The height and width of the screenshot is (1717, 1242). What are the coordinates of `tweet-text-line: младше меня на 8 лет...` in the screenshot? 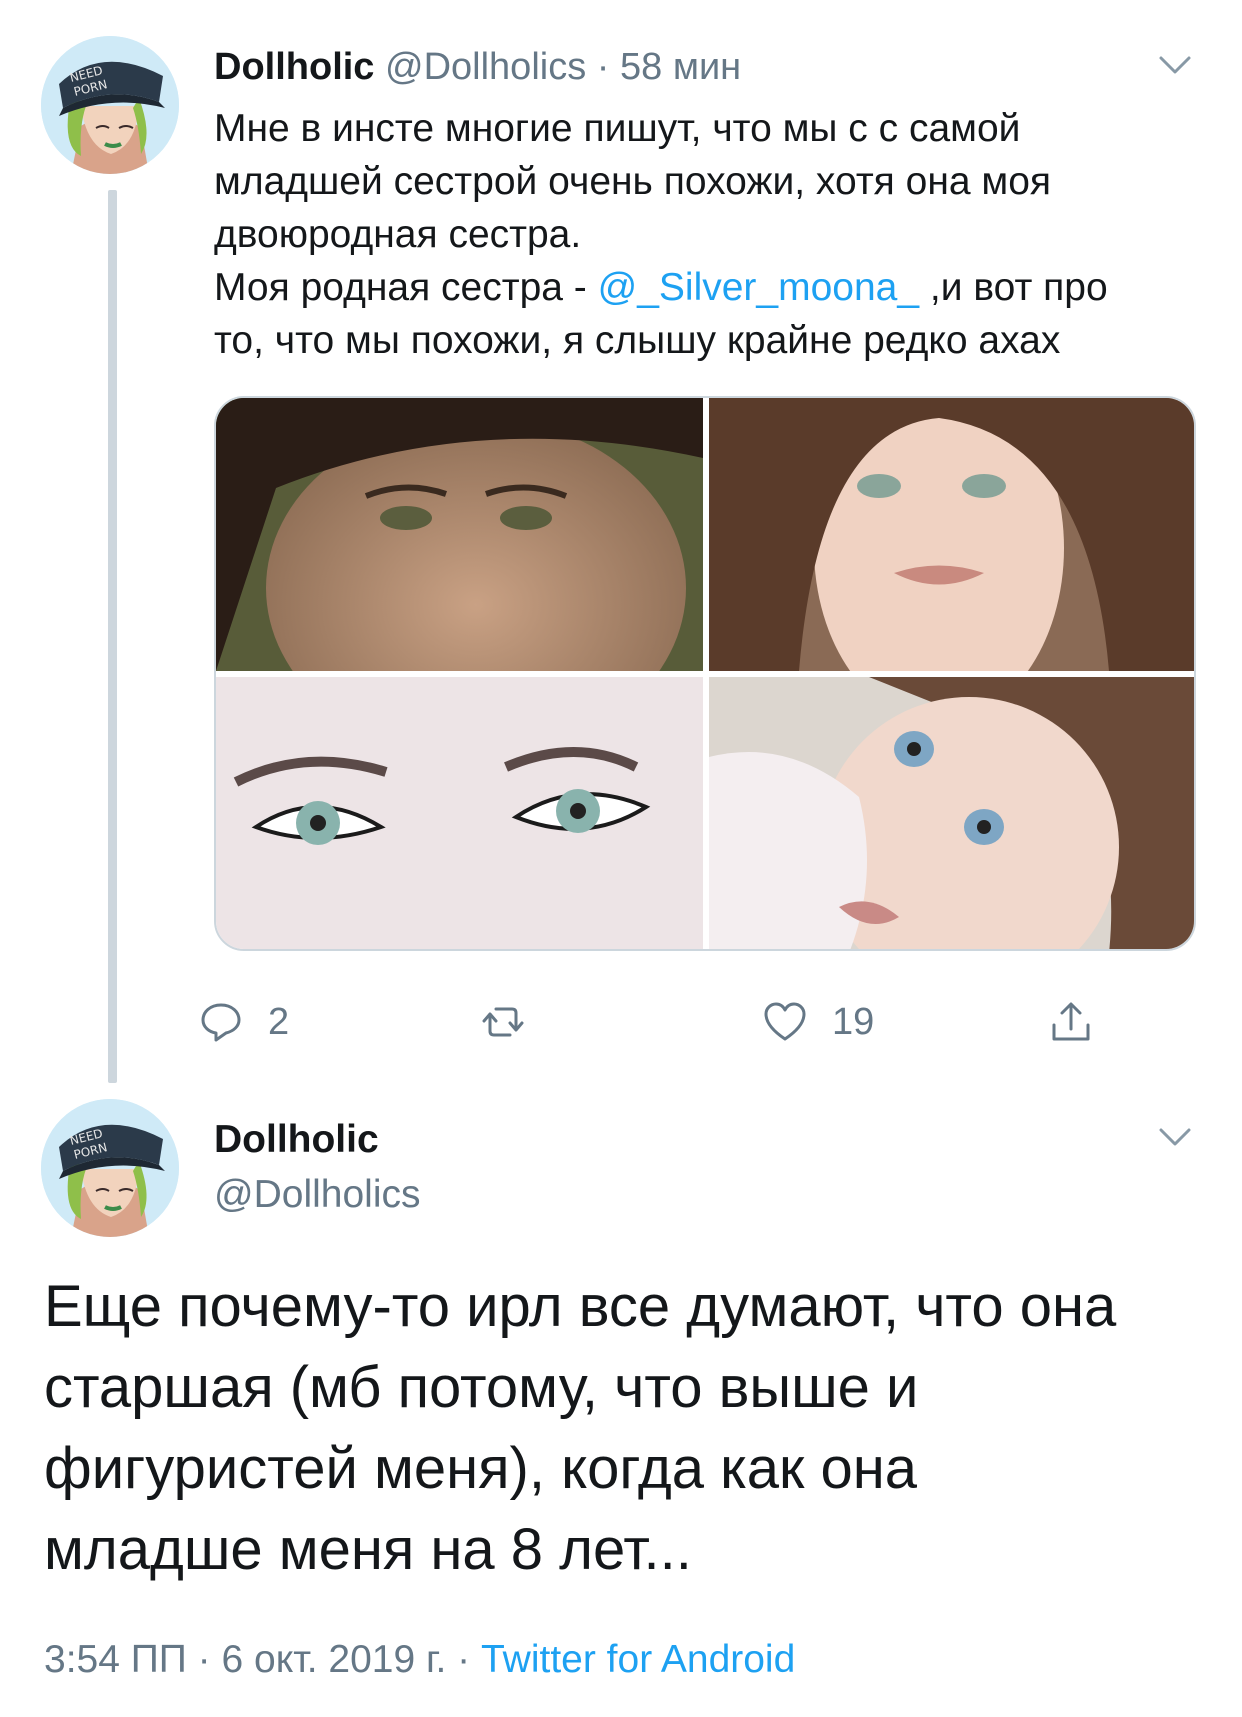 It's located at (368, 1549).